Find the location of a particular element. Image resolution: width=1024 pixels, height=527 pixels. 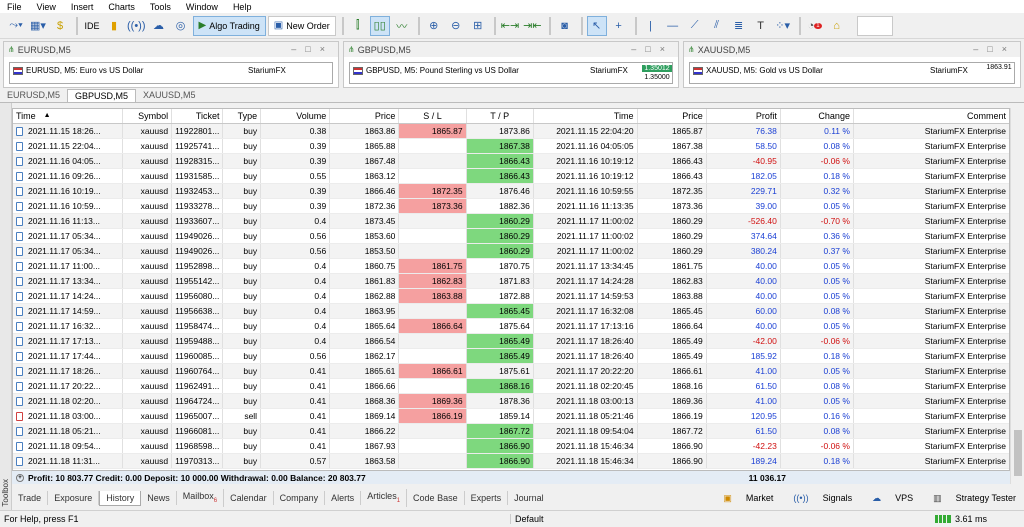

tab-experts: Experts is located at coordinates (487, 498).